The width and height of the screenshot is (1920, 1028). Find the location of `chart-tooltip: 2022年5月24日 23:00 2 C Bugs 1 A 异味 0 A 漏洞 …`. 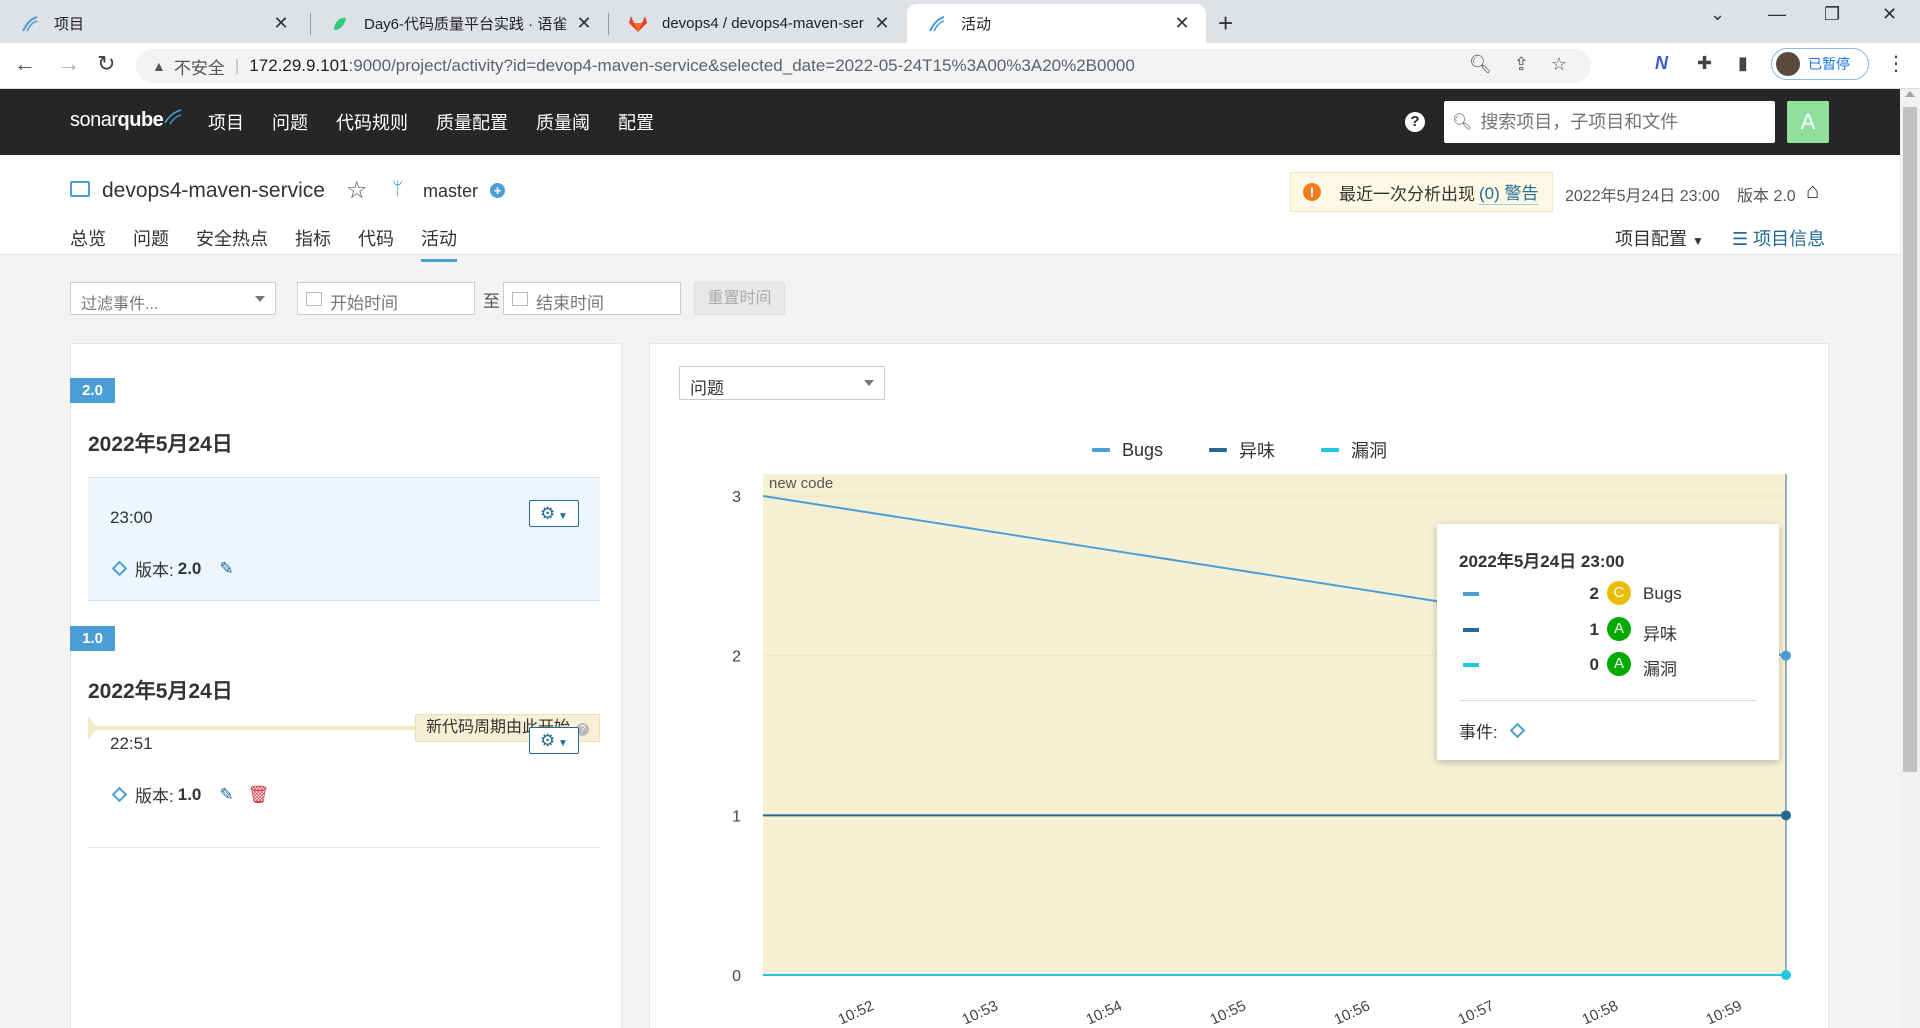

chart-tooltip: 2022年5月24日 23:00 2 C Bugs 1 A 异味 0 A 漏洞 … is located at coordinates (1608, 642).